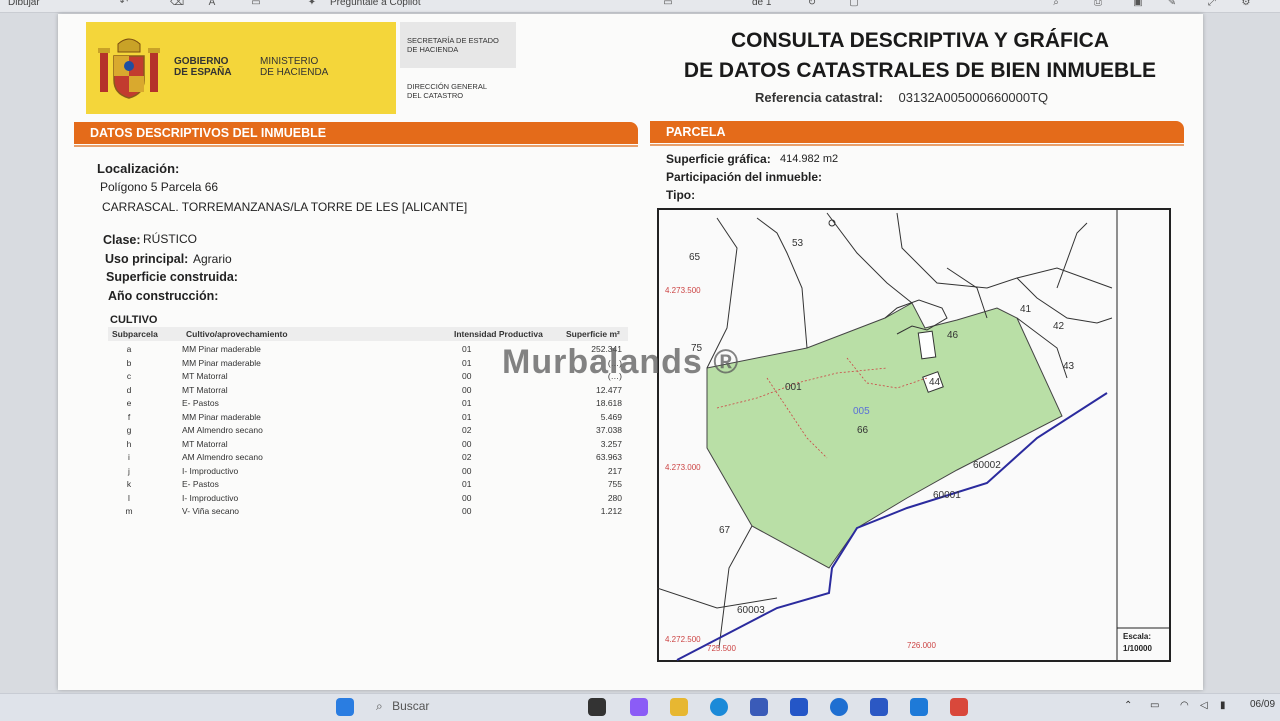  Describe the element at coordinates (24, 4) in the screenshot. I see `draw-tool-label: Dibujar` at that location.